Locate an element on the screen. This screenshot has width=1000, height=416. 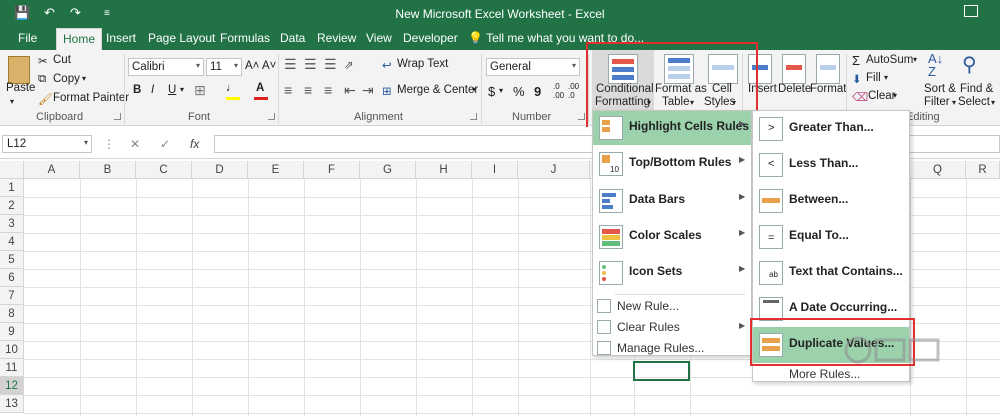
orientation-icon: ⇗ is located at coordinates (349, 65).